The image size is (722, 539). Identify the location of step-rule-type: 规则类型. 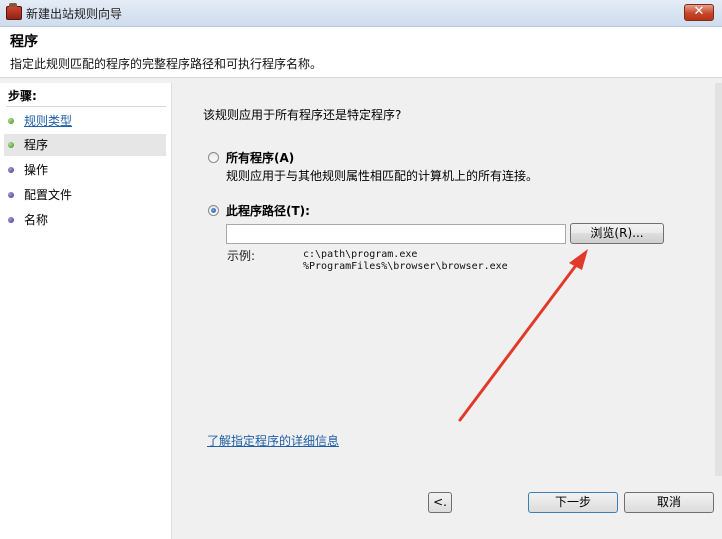
(85, 121).